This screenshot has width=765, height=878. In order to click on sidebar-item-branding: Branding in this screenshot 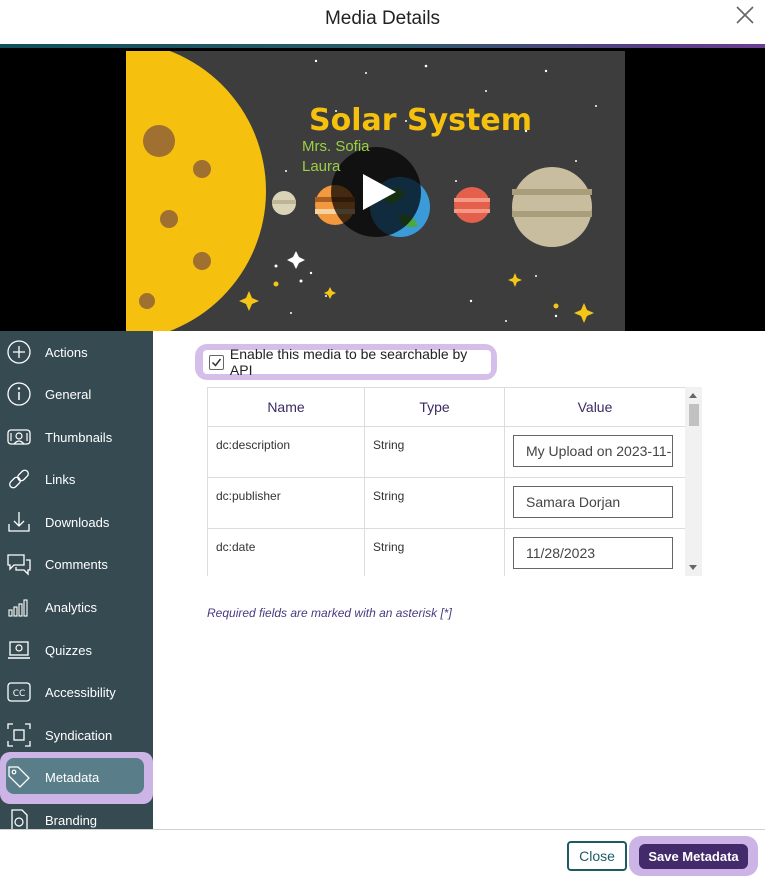, I will do `click(76, 814)`.